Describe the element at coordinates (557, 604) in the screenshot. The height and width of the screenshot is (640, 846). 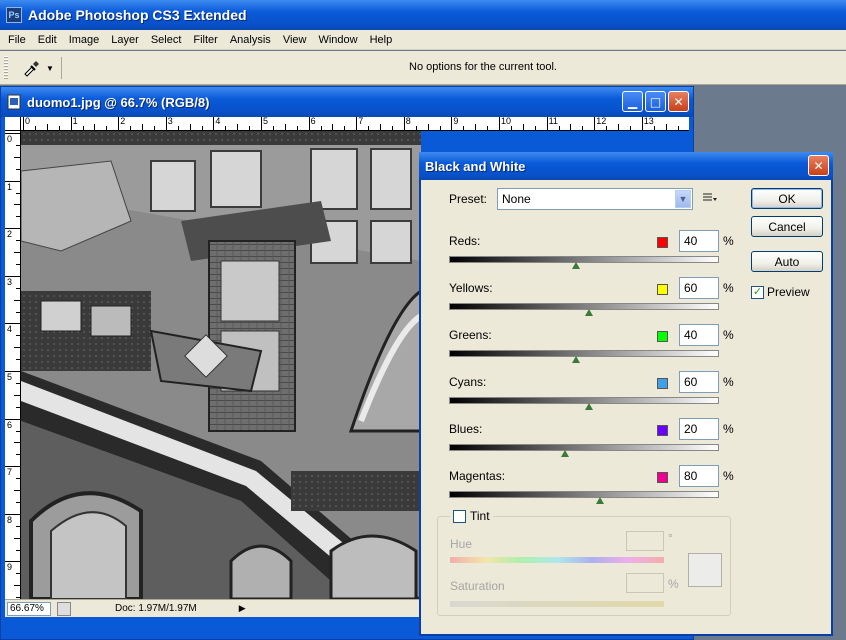
I see `saturation-slider` at that location.